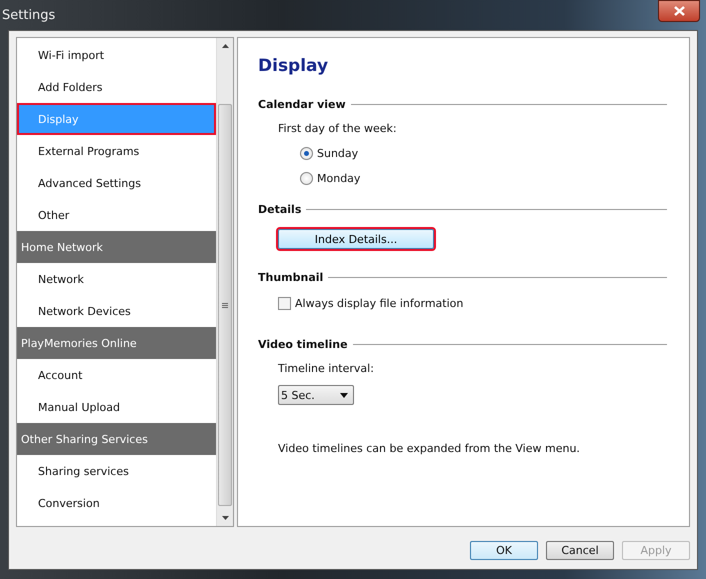  Describe the element at coordinates (303, 344) in the screenshot. I see `section-heading: Video timeline` at that location.